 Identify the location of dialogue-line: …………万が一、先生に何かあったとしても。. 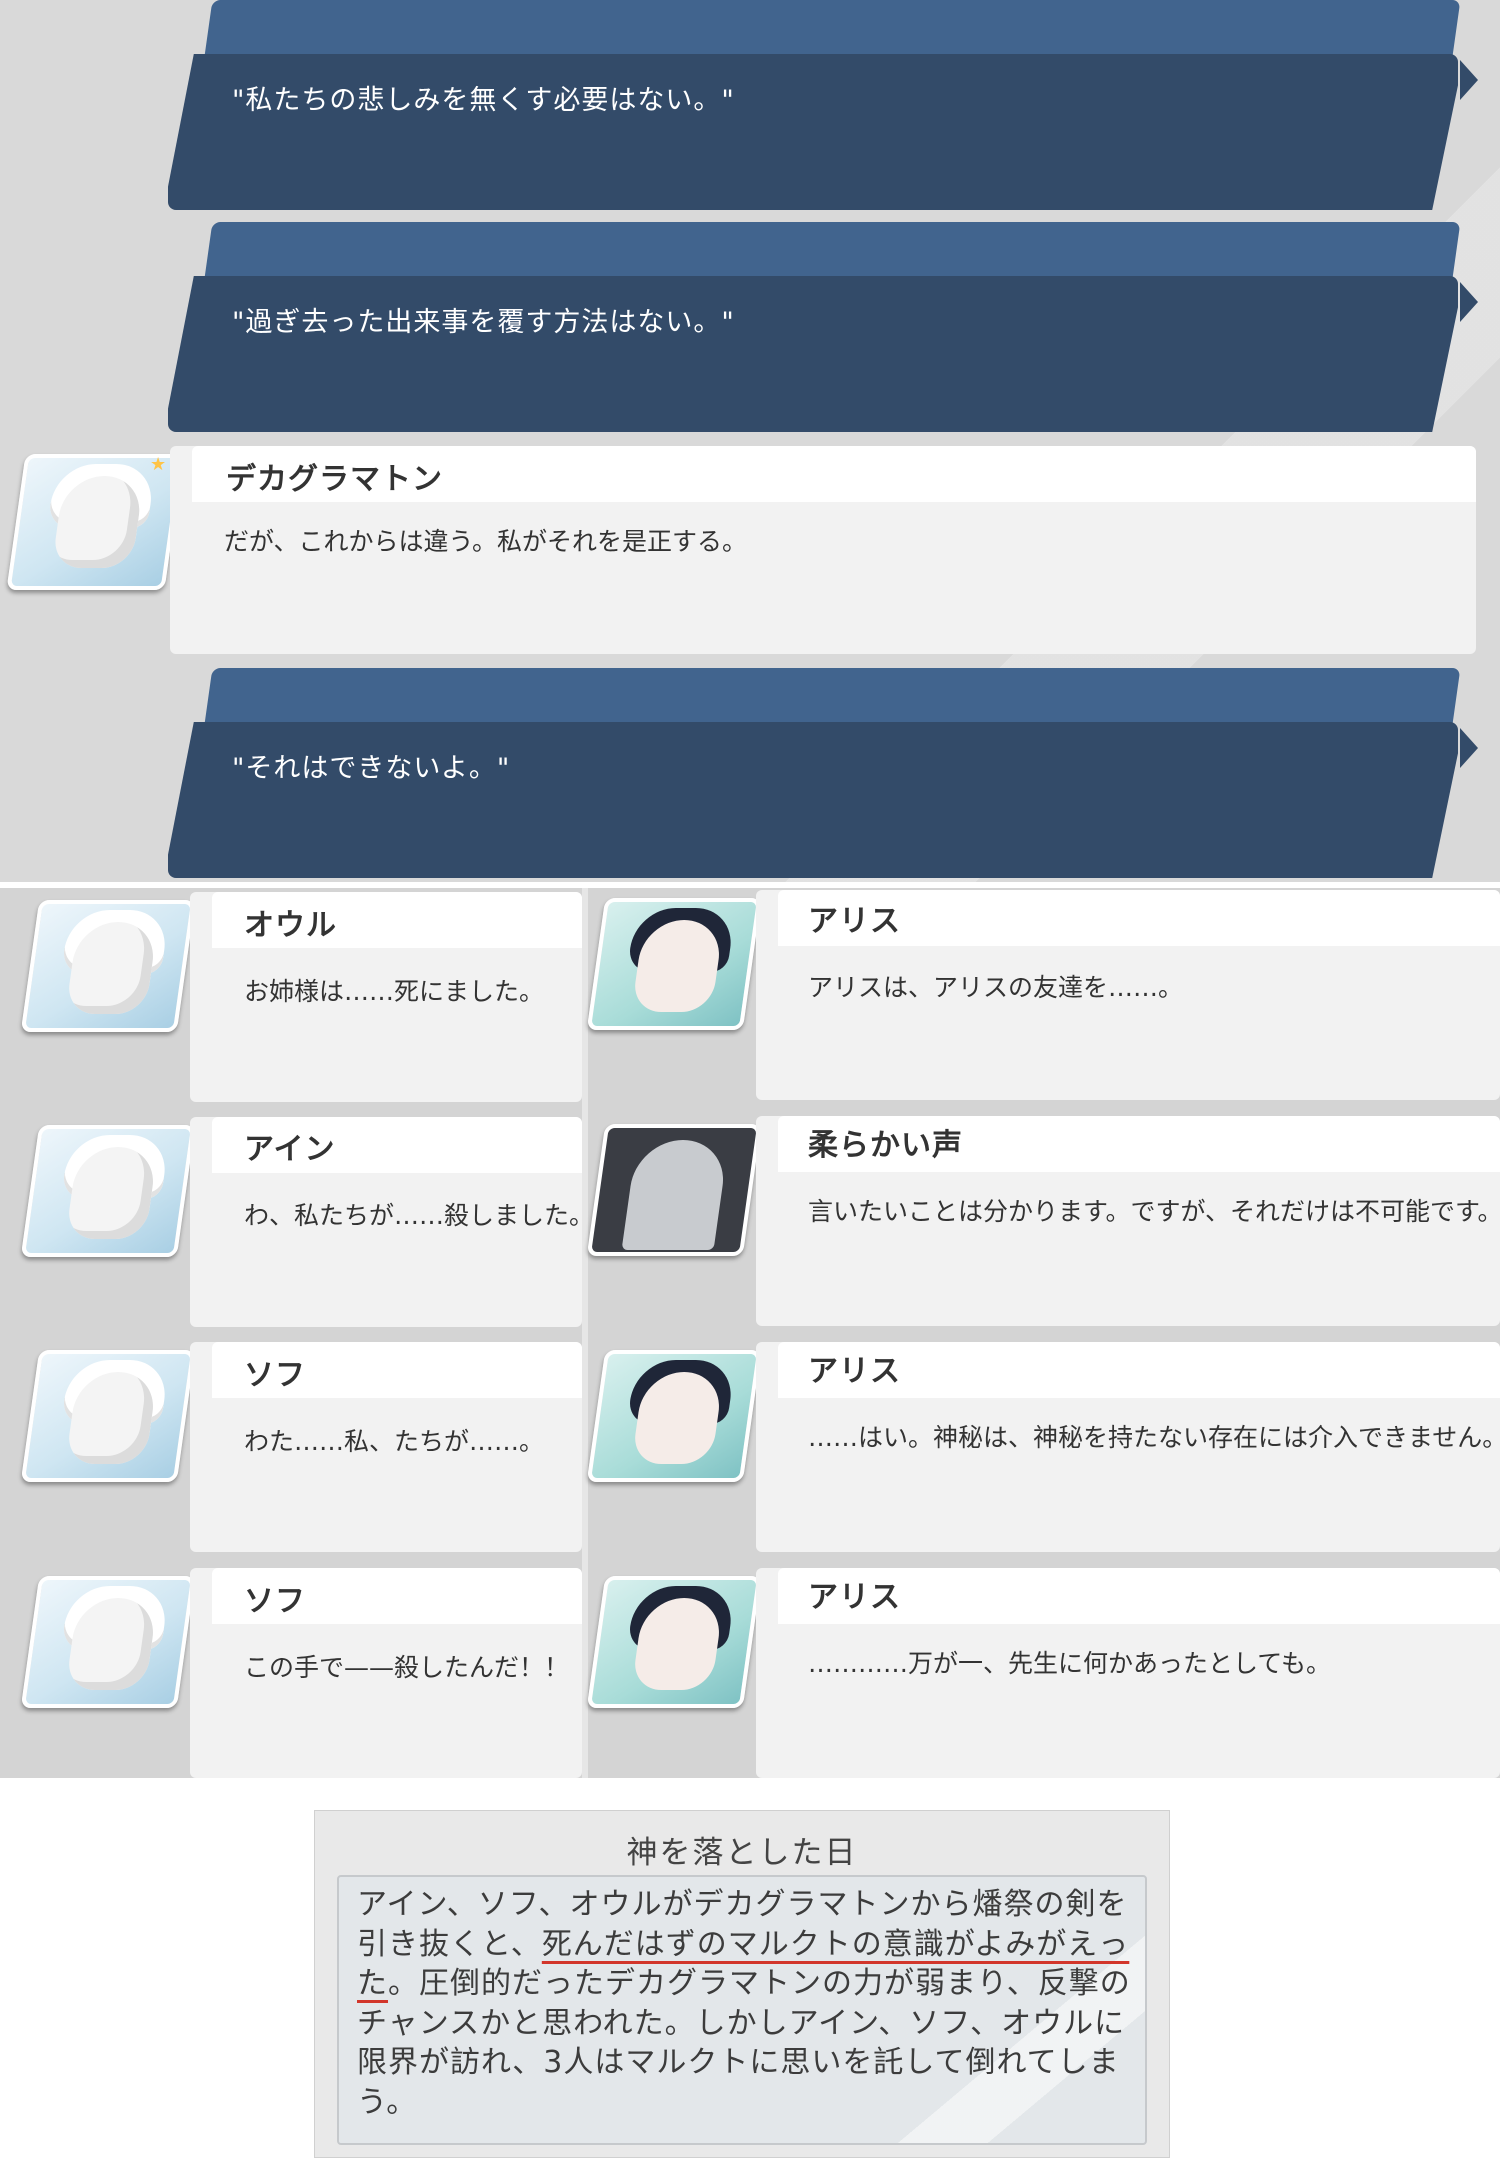
(1070, 1663).